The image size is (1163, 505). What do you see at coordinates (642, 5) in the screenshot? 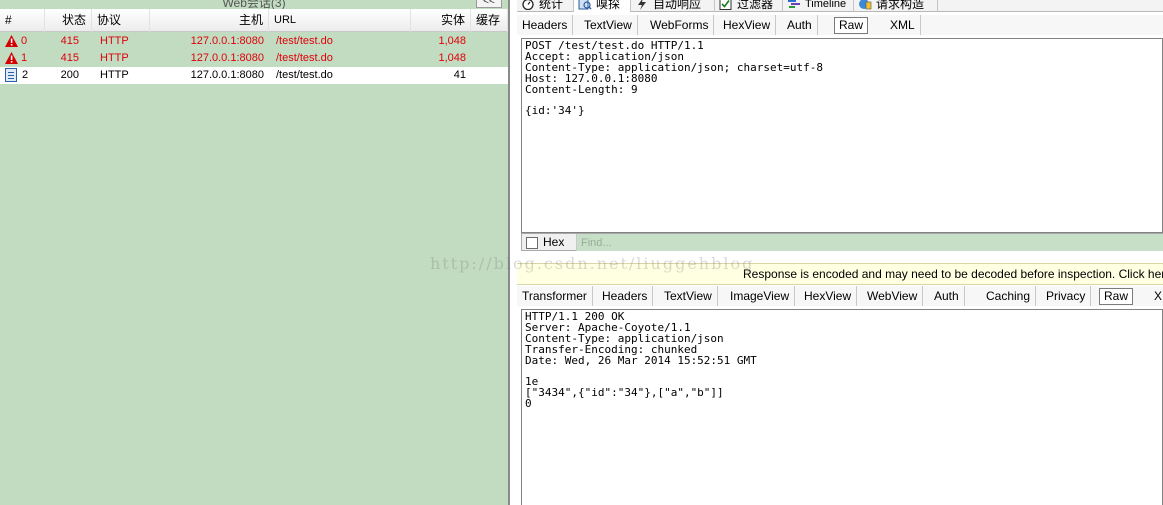
I see `lightning-icon` at bounding box center [642, 5].